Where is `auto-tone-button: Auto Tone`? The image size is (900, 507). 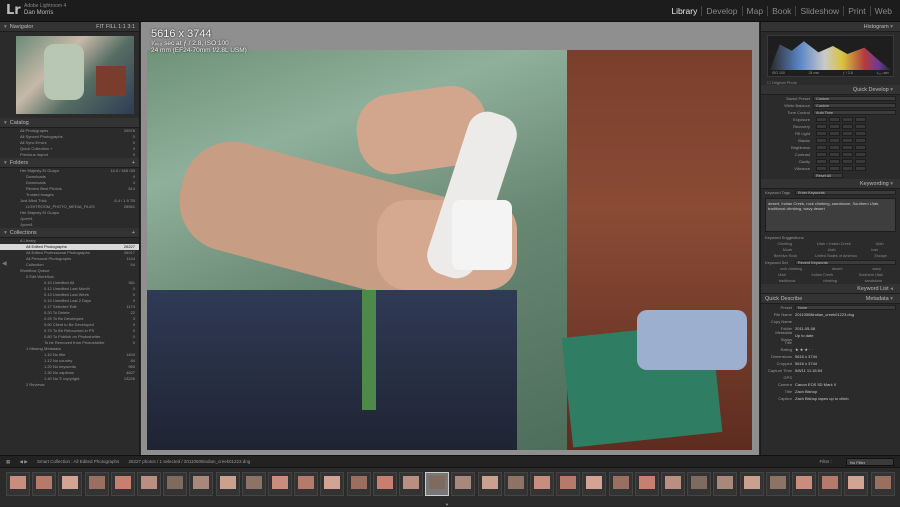
auto-tone-button: Auto Tone is located at coordinates (854, 112).